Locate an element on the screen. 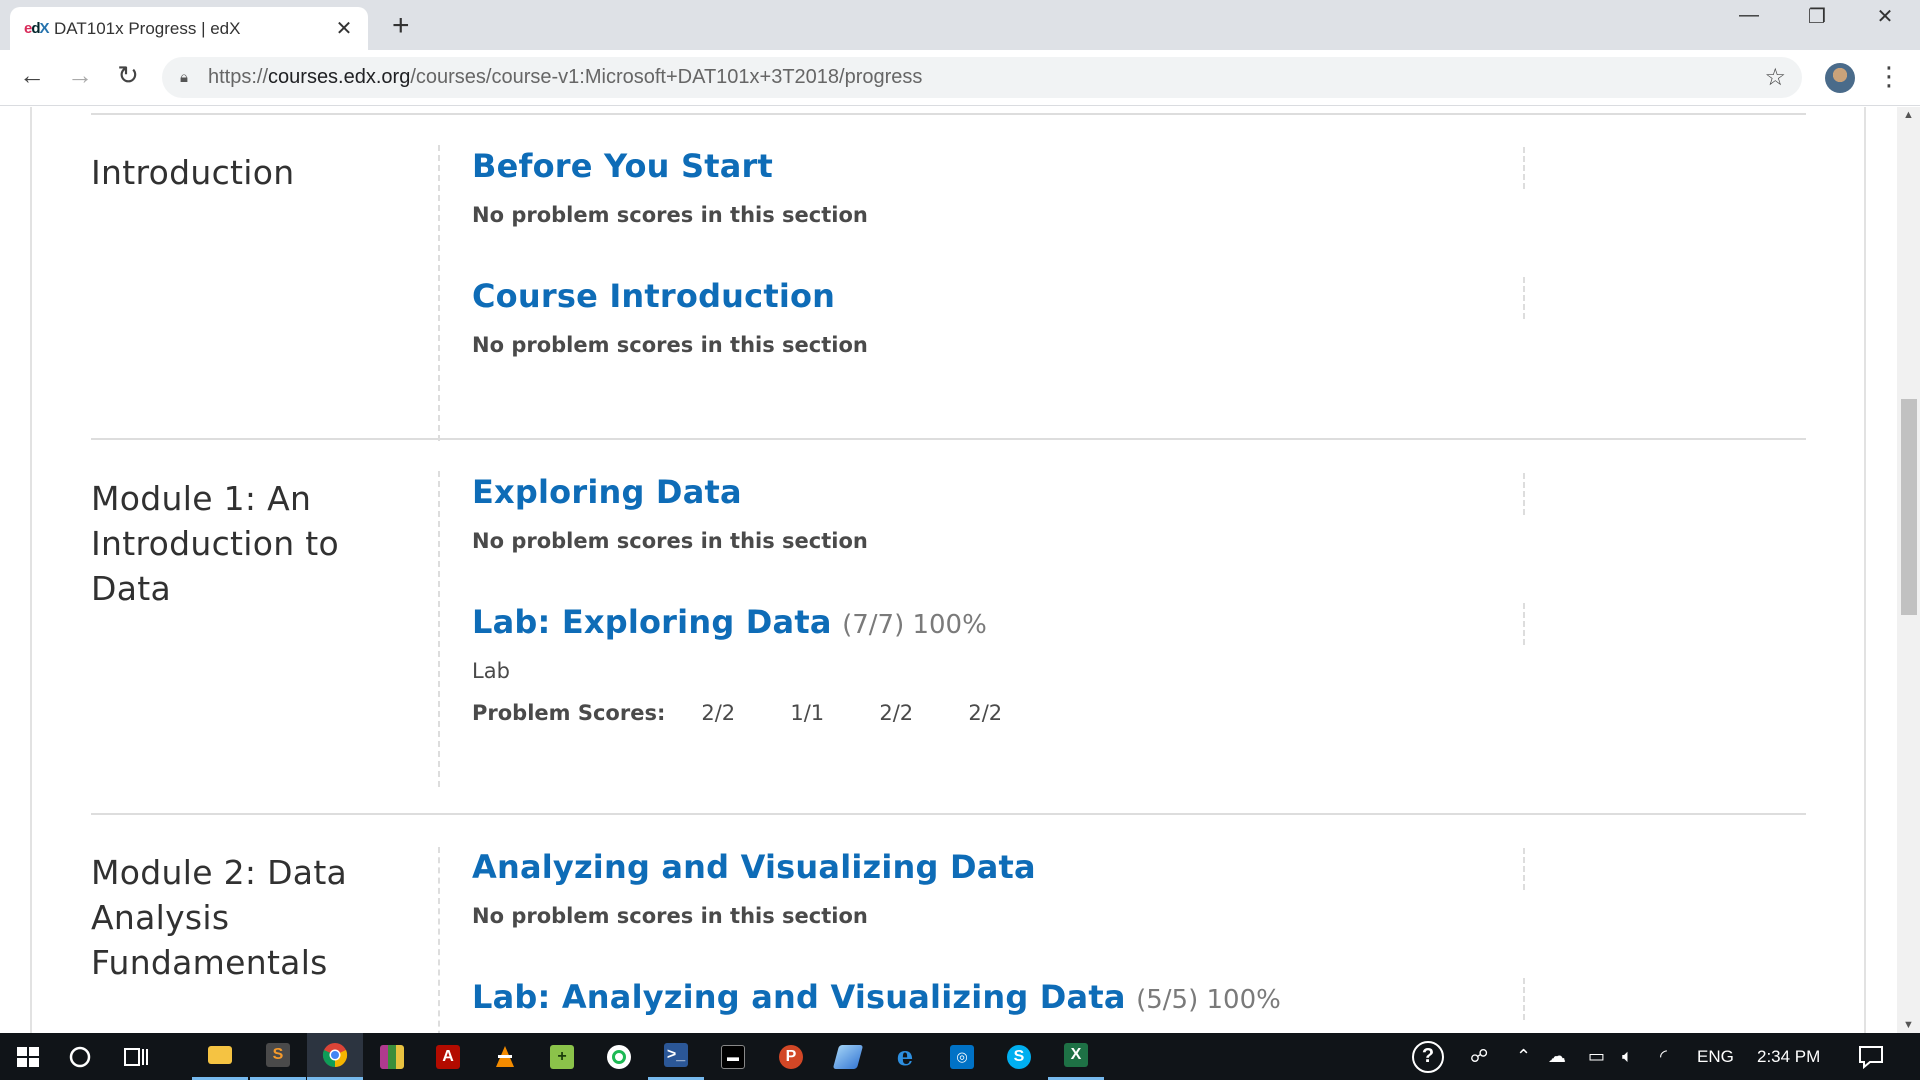 The image size is (1920, 1080). subsection-link: Lab: Exploring Data is located at coordinates (652, 622).